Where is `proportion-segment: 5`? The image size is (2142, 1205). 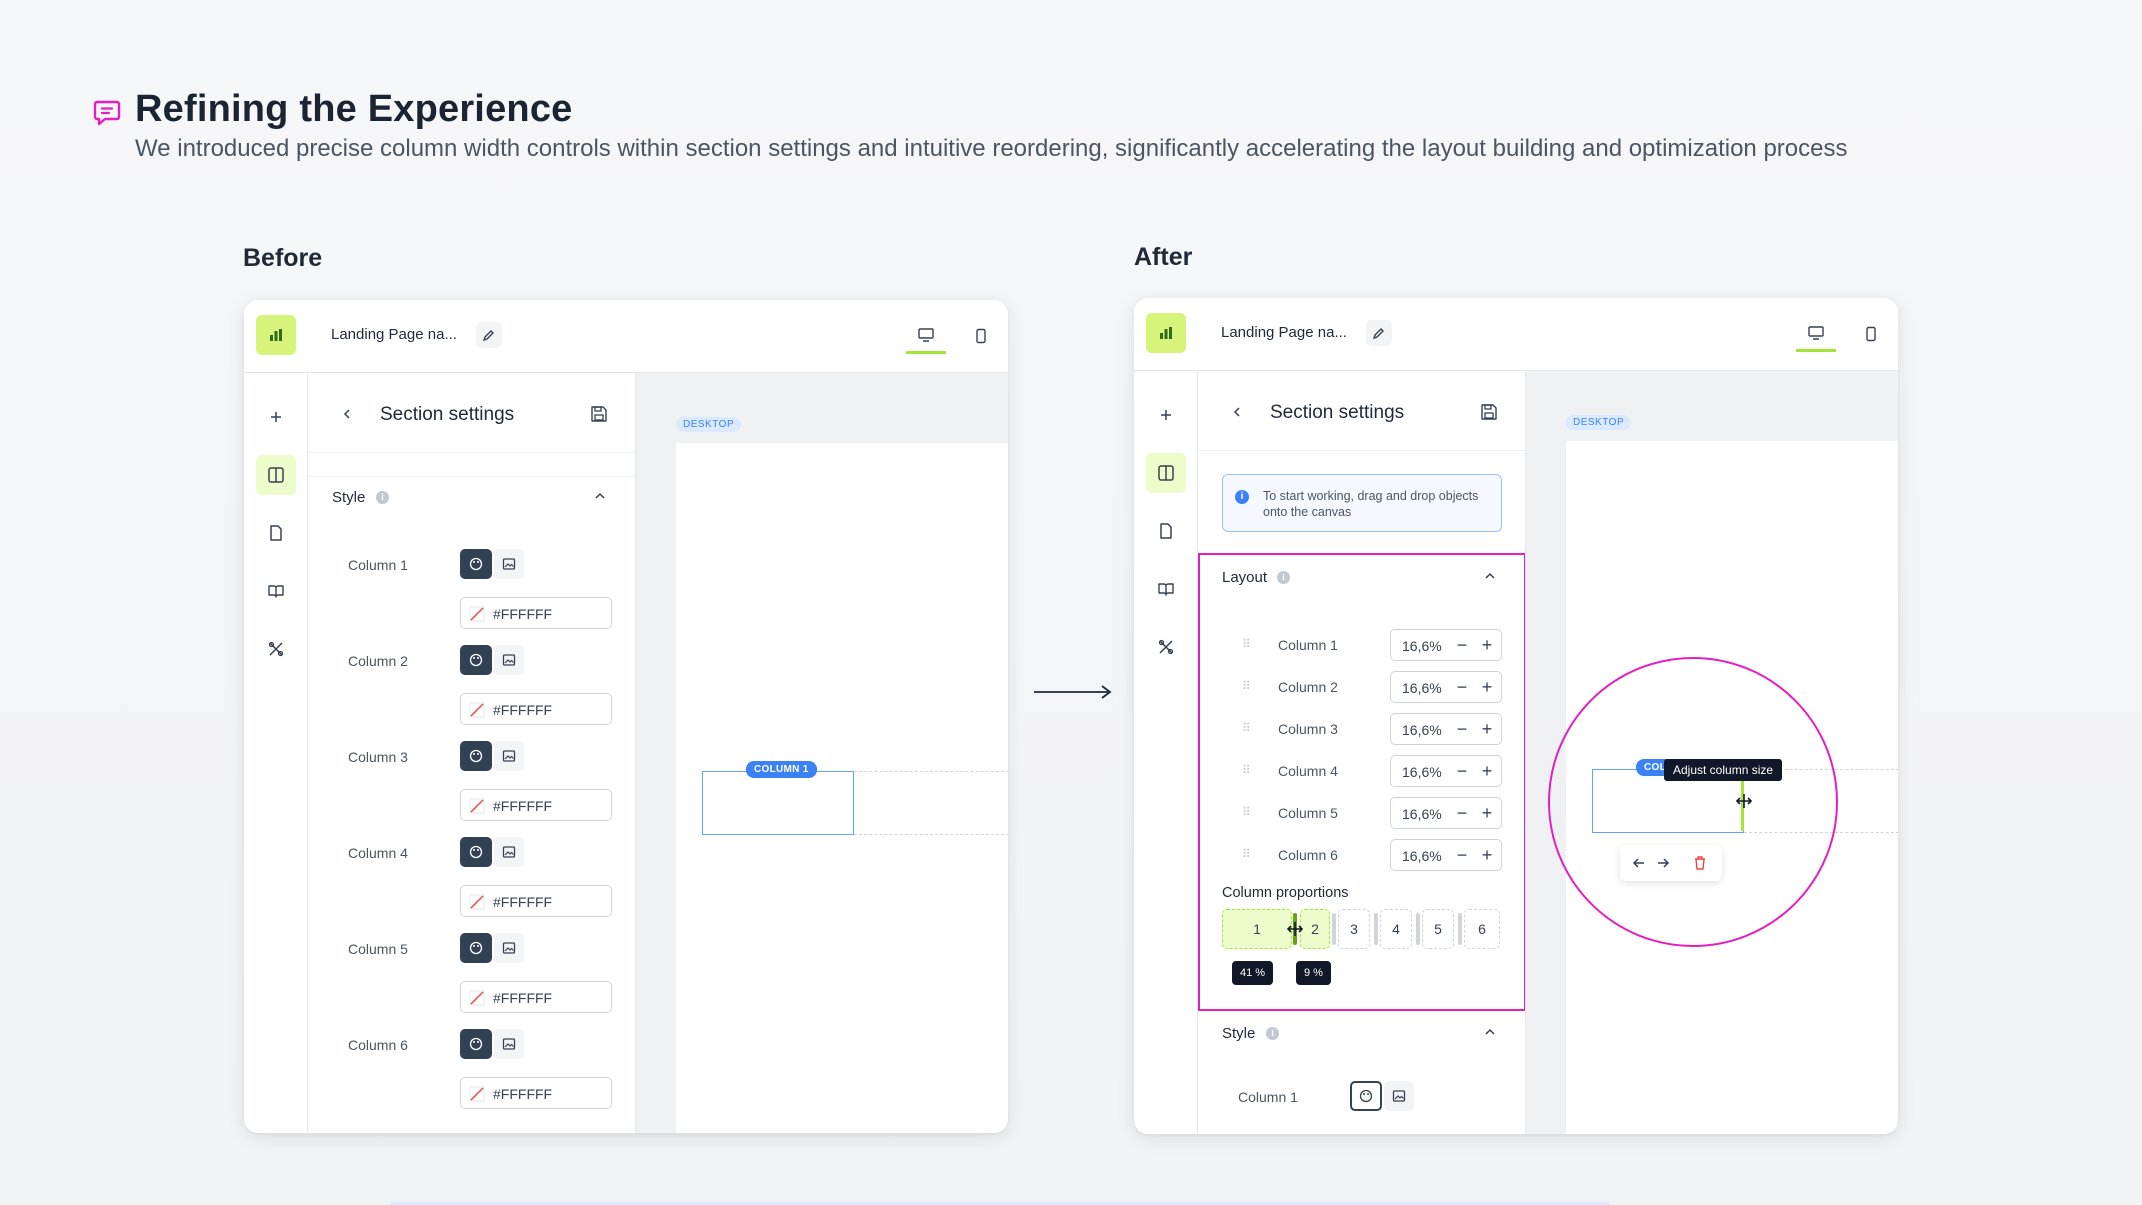
proportion-segment: 5 is located at coordinates (1438, 929).